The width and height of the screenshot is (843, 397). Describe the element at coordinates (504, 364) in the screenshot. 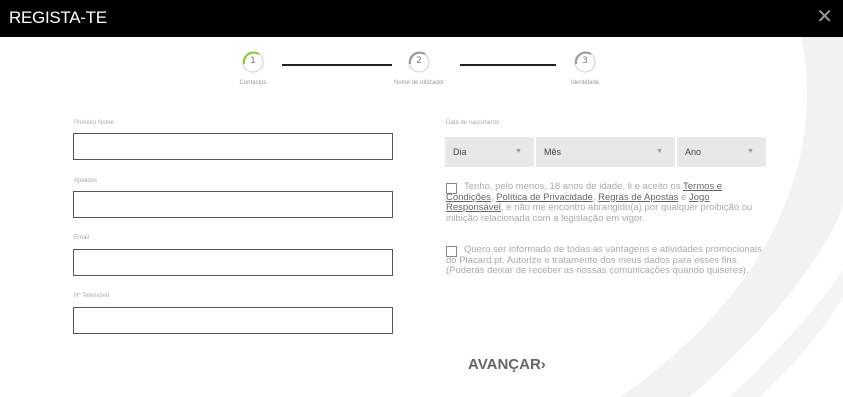

I see `next-button-label: AVANÇAR` at that location.